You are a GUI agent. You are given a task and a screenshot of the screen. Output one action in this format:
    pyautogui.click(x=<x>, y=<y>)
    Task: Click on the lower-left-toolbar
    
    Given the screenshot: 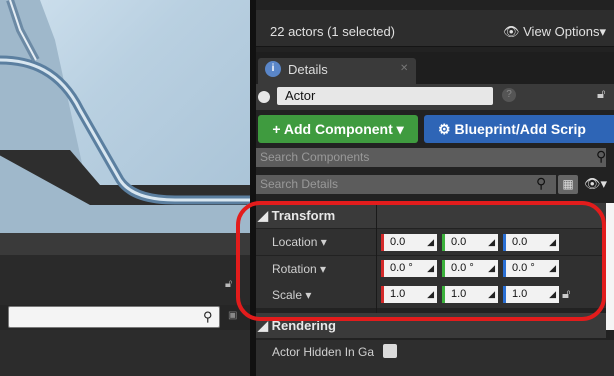 What is the action you would take?
    pyautogui.click(x=125, y=280)
    